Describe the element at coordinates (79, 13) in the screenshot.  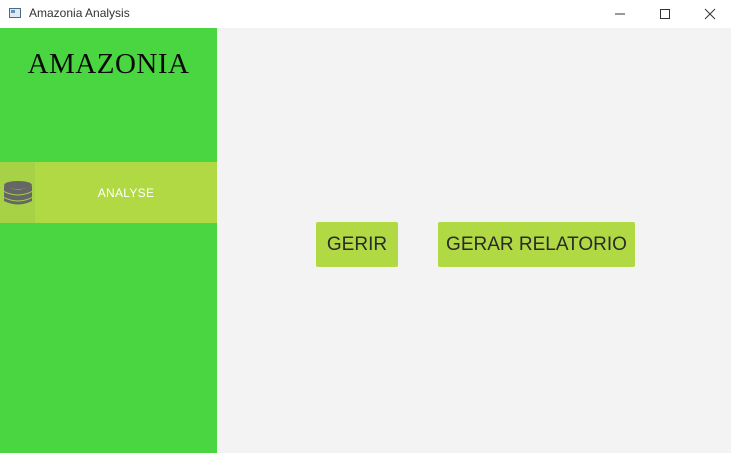
I see `window-title: Amazonia Analysis` at that location.